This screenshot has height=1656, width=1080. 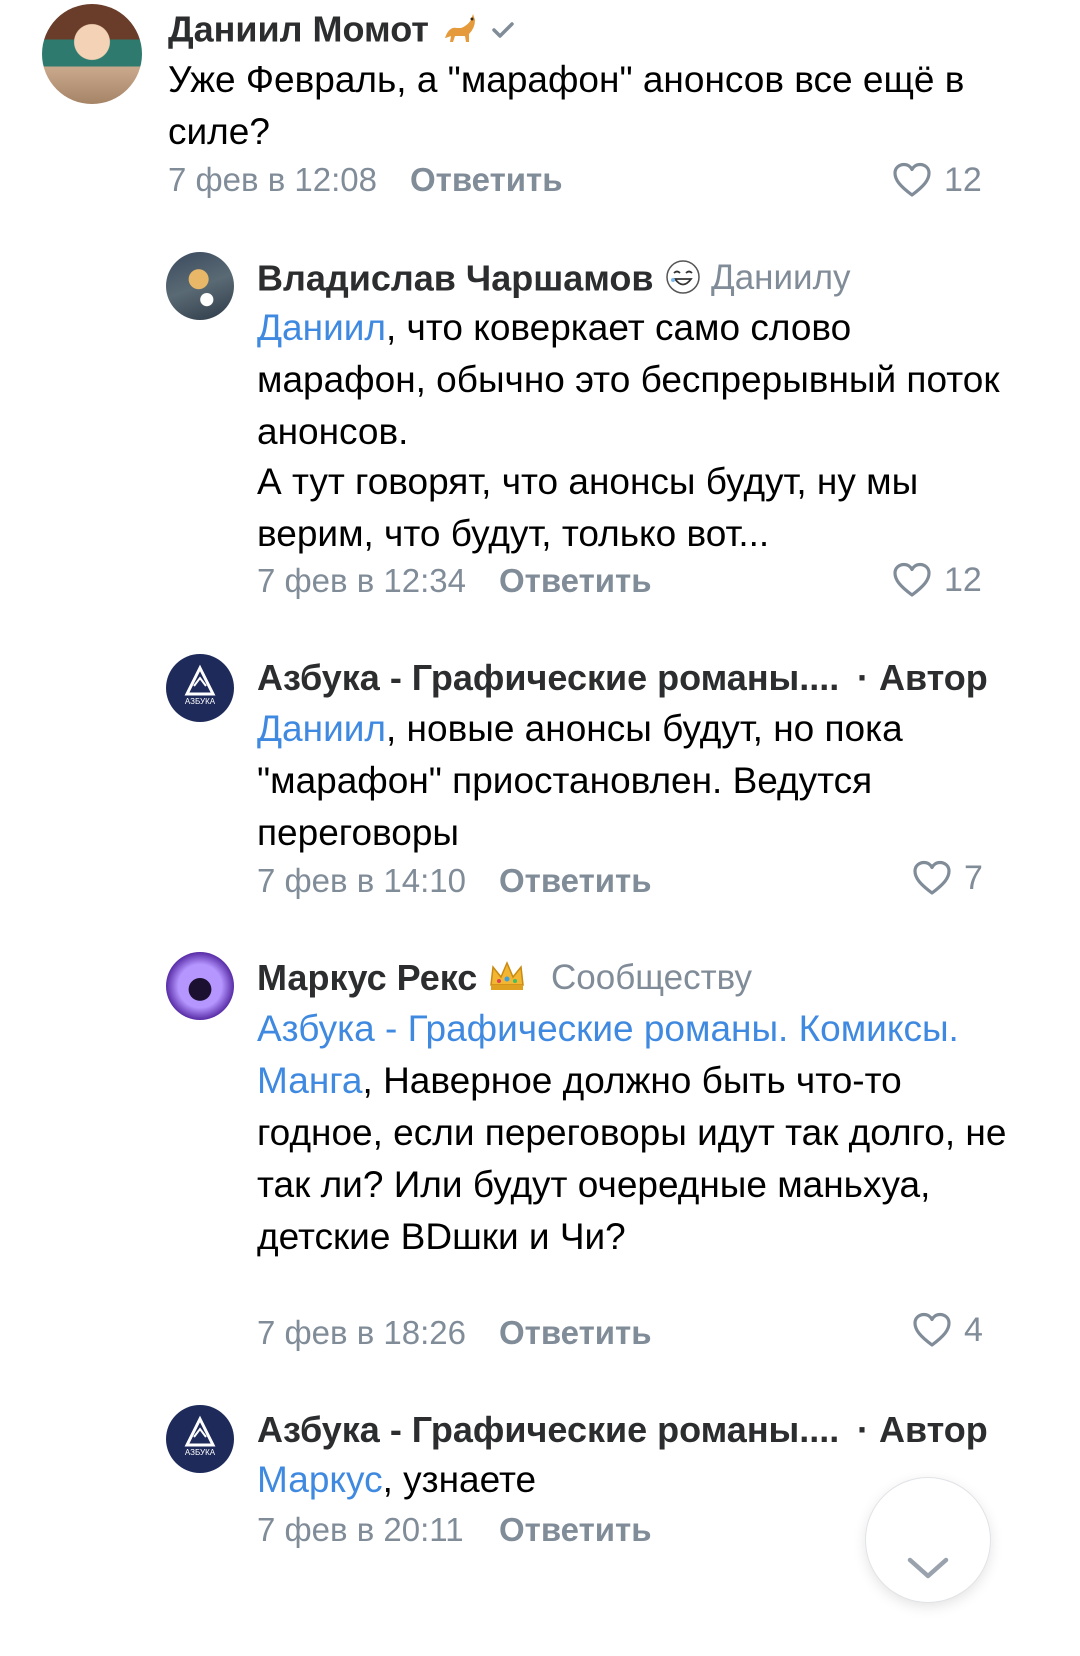 What do you see at coordinates (683, 281) in the screenshot?
I see `laughing-face-emoji-icon` at bounding box center [683, 281].